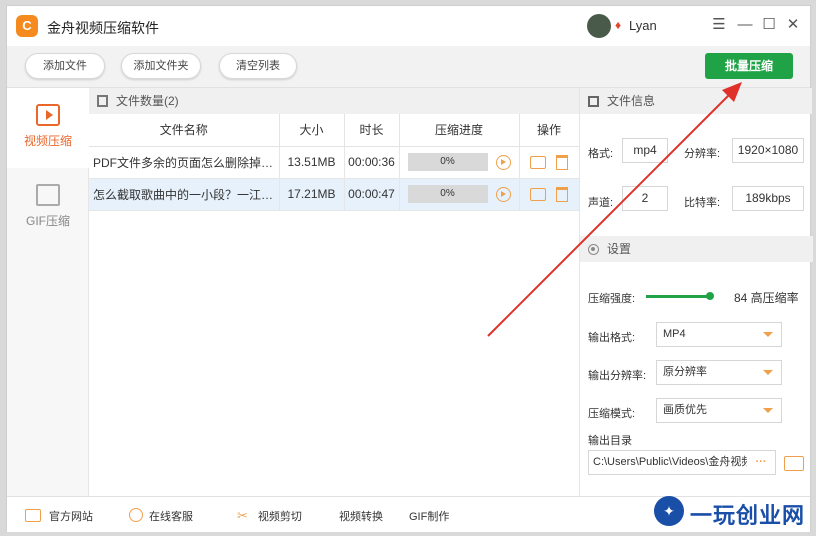 The height and width of the screenshot is (536, 816). What do you see at coordinates (147, 101) in the screenshot?
I see `file-count: 文件数量(2)` at bounding box center [147, 101].